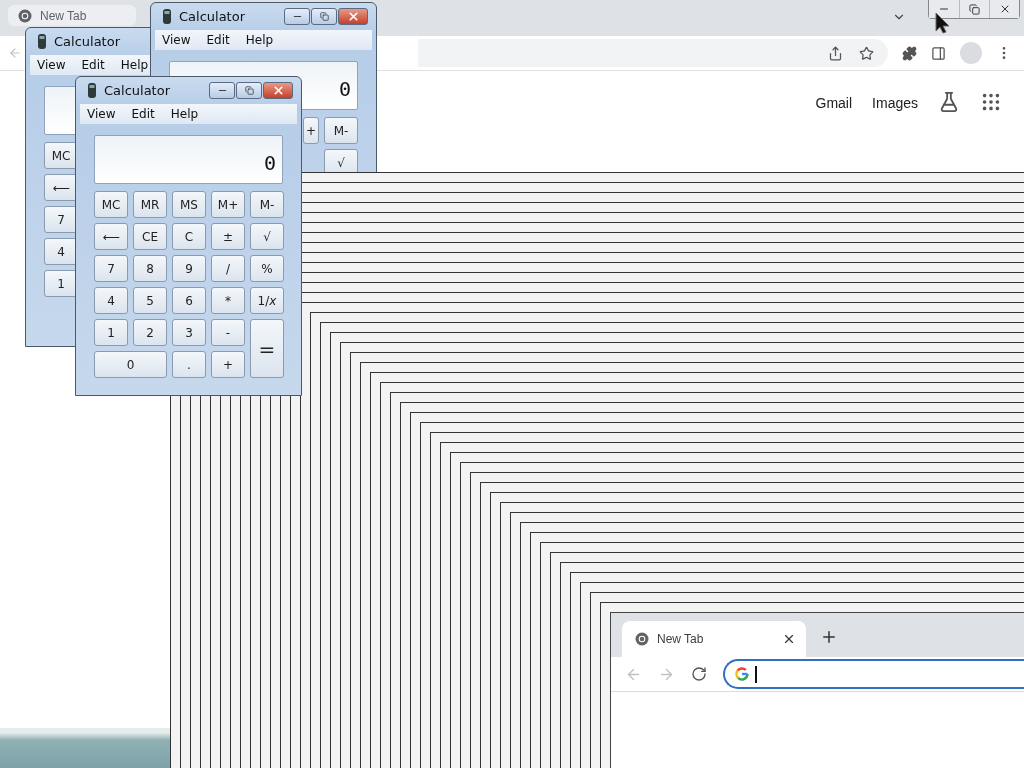 This screenshot has width=1024, height=768. What do you see at coordinates (873, 674) in the screenshot?
I see `address-bar` at bounding box center [873, 674].